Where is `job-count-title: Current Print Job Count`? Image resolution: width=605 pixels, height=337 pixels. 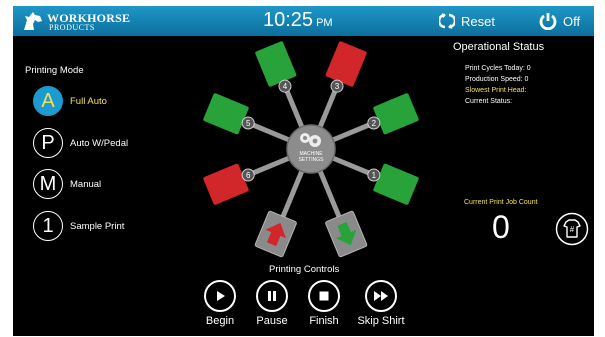
job-count-title: Current Print Job Count is located at coordinates (501, 202).